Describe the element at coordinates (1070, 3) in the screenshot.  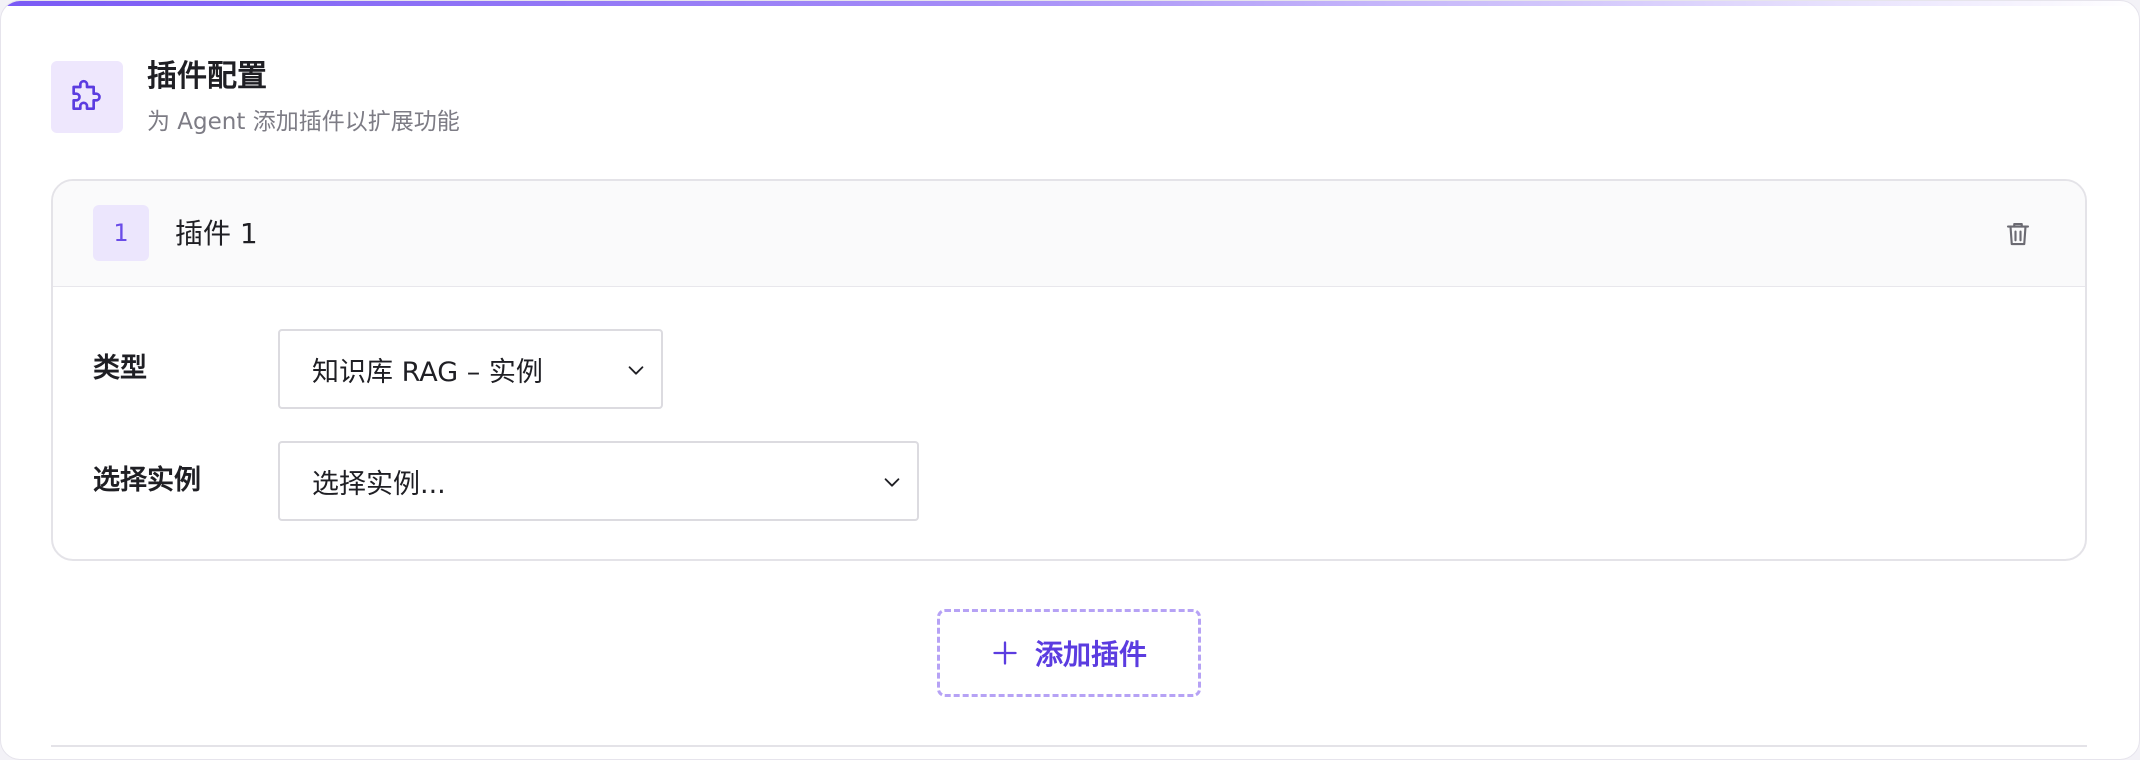
I see `panel-accent-bar` at that location.